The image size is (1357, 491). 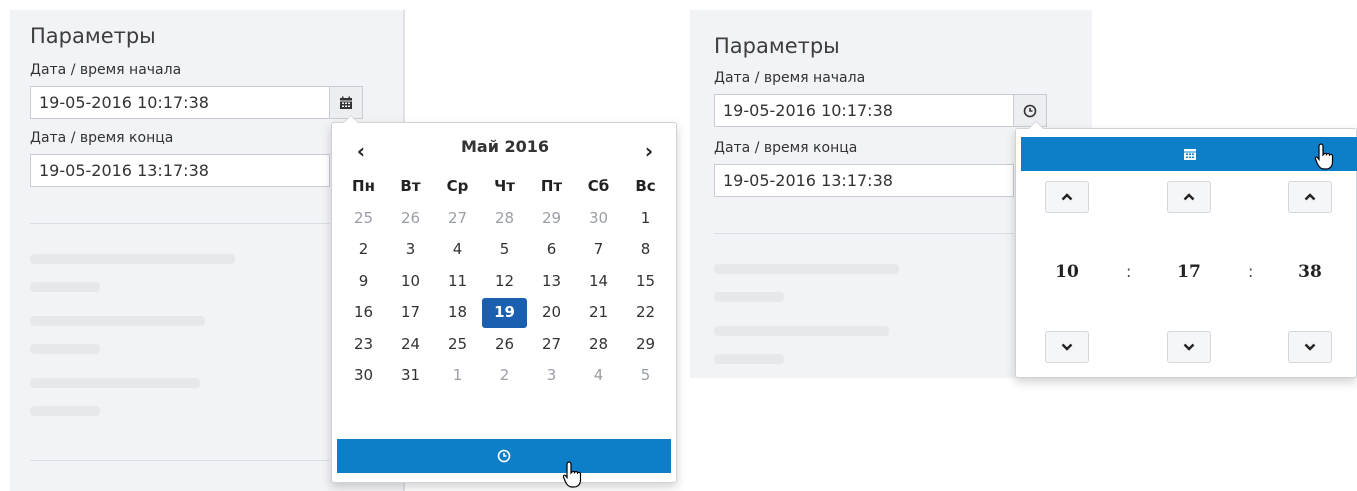 What do you see at coordinates (1189, 272) in the screenshot?
I see `minutes-value: 17` at bounding box center [1189, 272].